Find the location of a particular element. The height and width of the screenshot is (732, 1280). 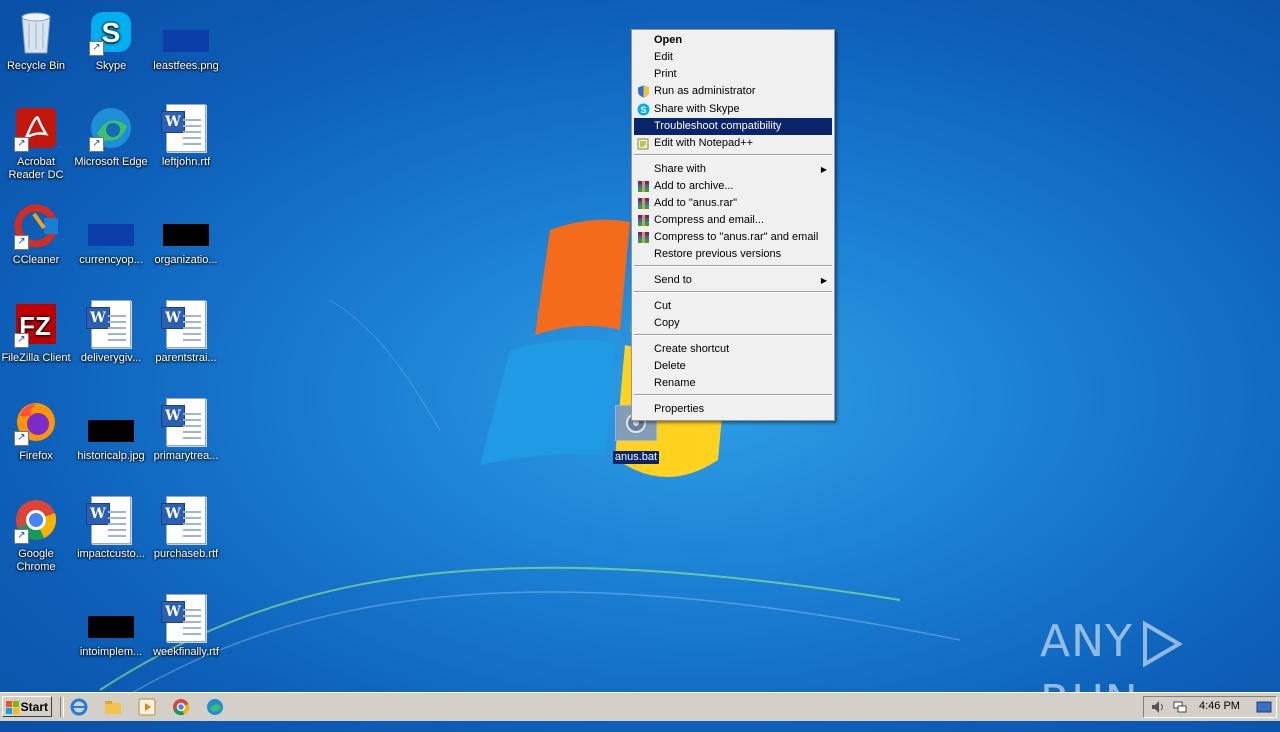

desktop-icon: leastfees.png is located at coordinates (186, 40).